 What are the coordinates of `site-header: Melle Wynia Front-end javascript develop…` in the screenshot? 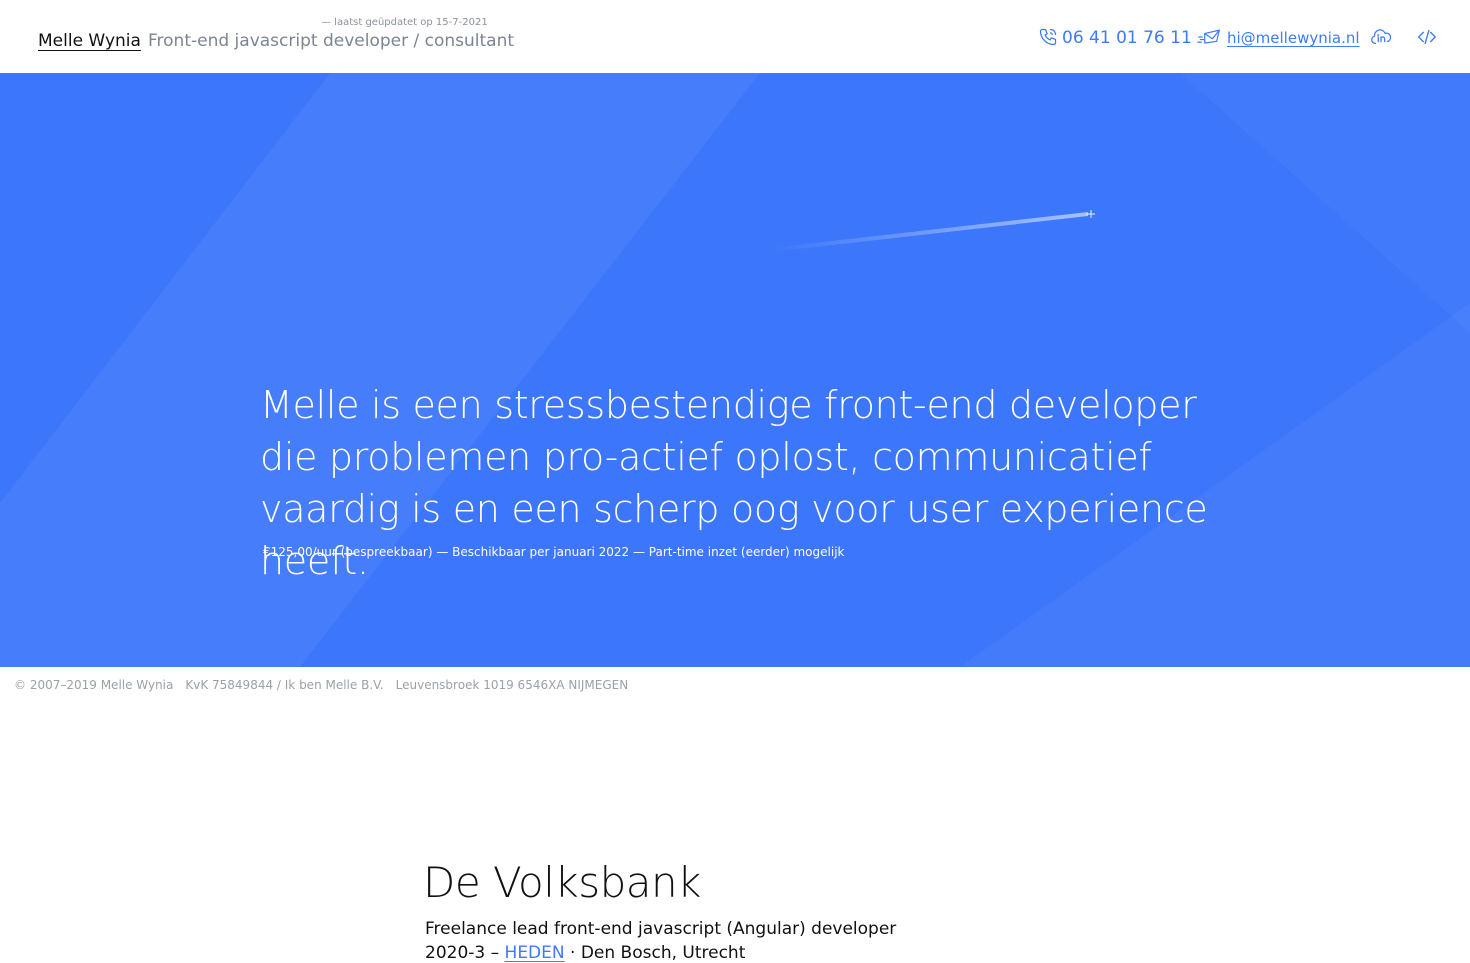 It's located at (735, 36).